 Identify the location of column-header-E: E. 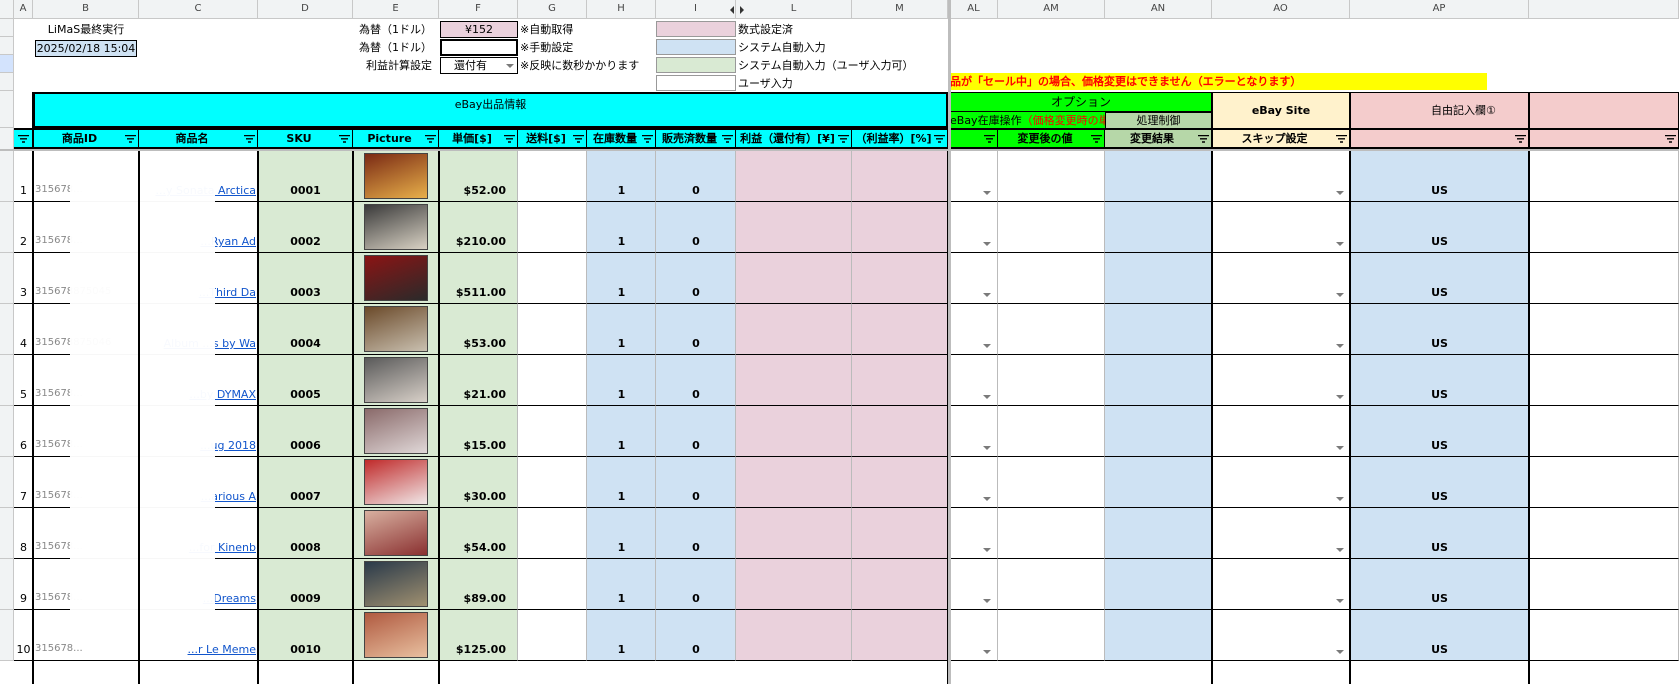
(396, 9).